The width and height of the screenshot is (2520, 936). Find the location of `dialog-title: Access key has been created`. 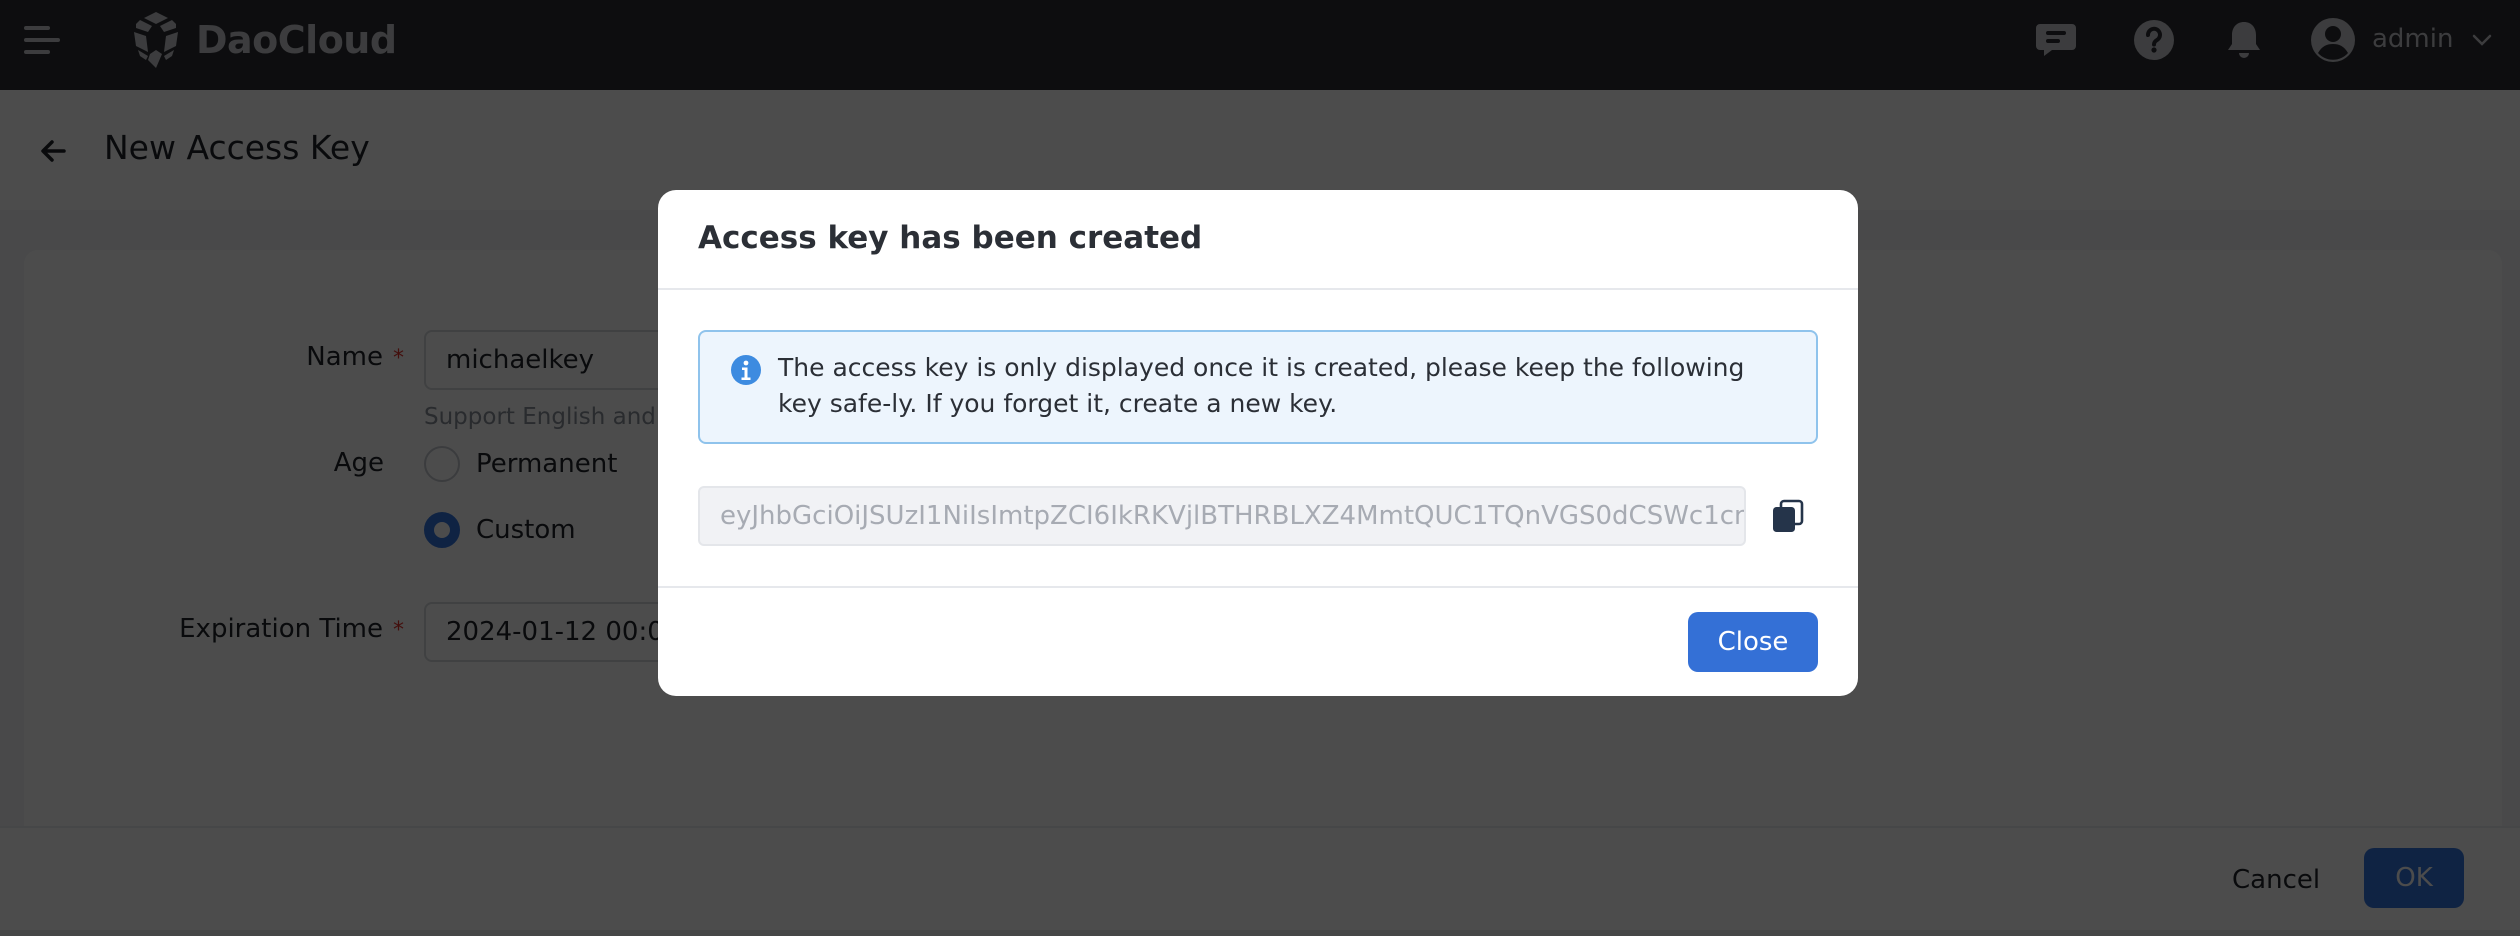

dialog-title: Access key has been created is located at coordinates (950, 238).